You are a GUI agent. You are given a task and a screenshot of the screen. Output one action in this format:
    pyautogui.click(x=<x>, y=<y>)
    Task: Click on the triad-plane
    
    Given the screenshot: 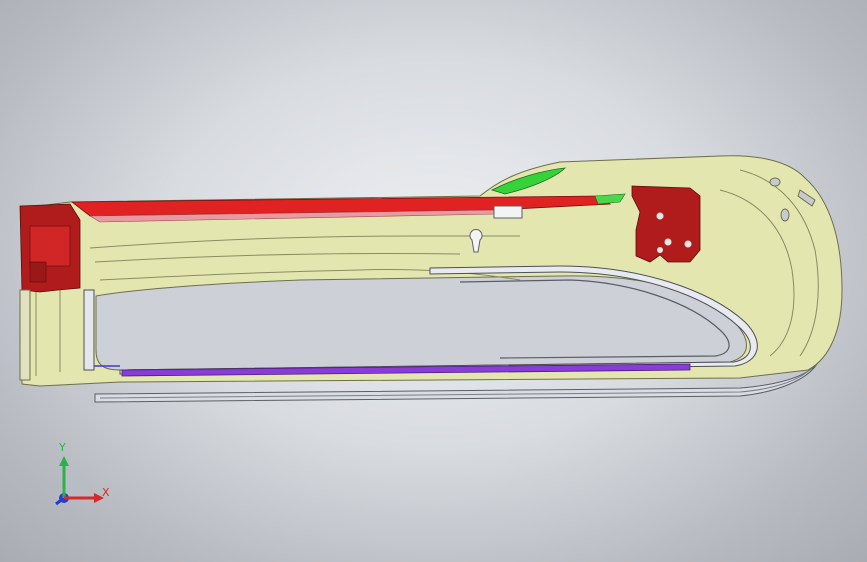 What is the action you would take?
    pyautogui.click(x=77, y=485)
    